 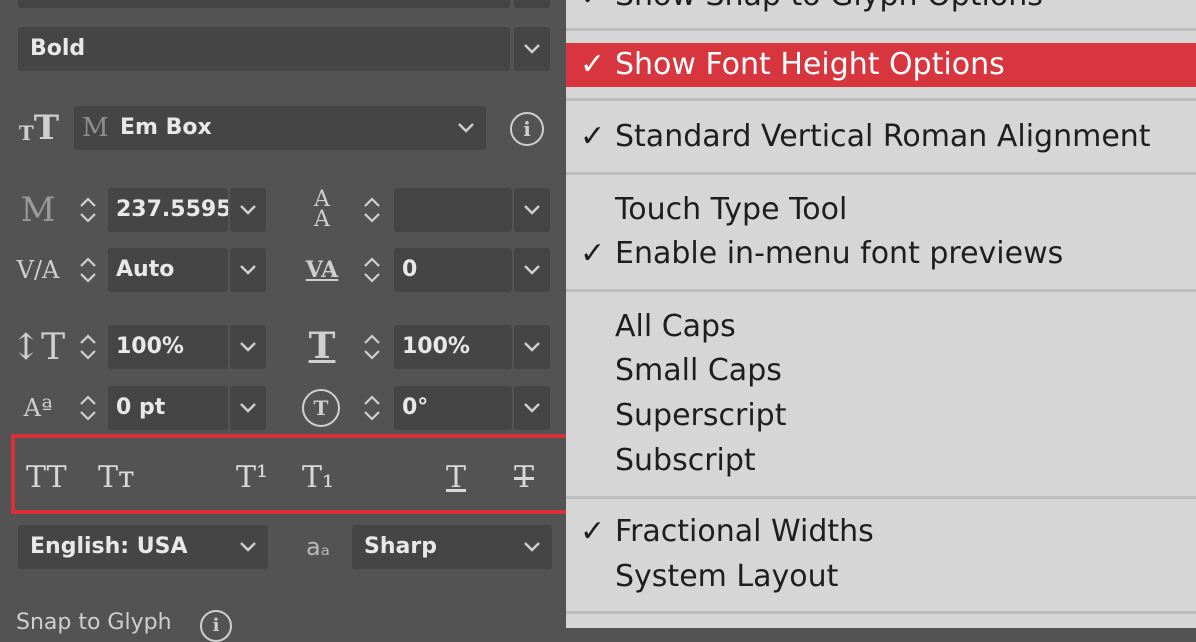 What do you see at coordinates (46, 478) in the screenshot?
I see `all-caps-button: TT` at bounding box center [46, 478].